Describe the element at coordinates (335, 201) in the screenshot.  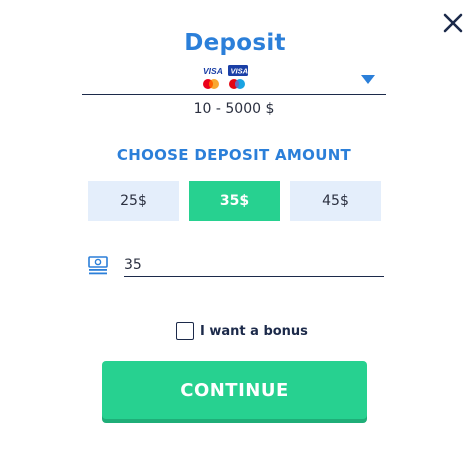
I see `amount-option-45: 45$` at that location.